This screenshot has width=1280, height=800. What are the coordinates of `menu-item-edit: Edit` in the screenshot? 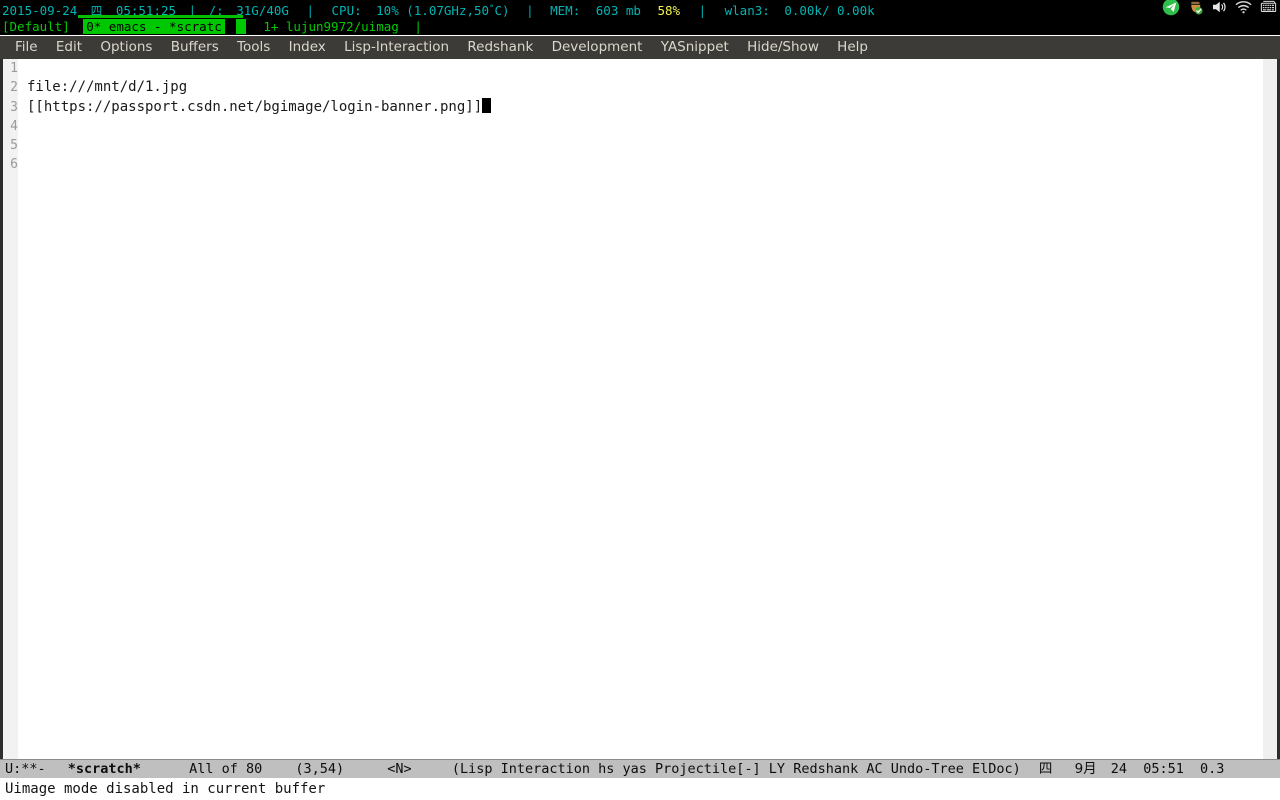 It's located at (69, 47).